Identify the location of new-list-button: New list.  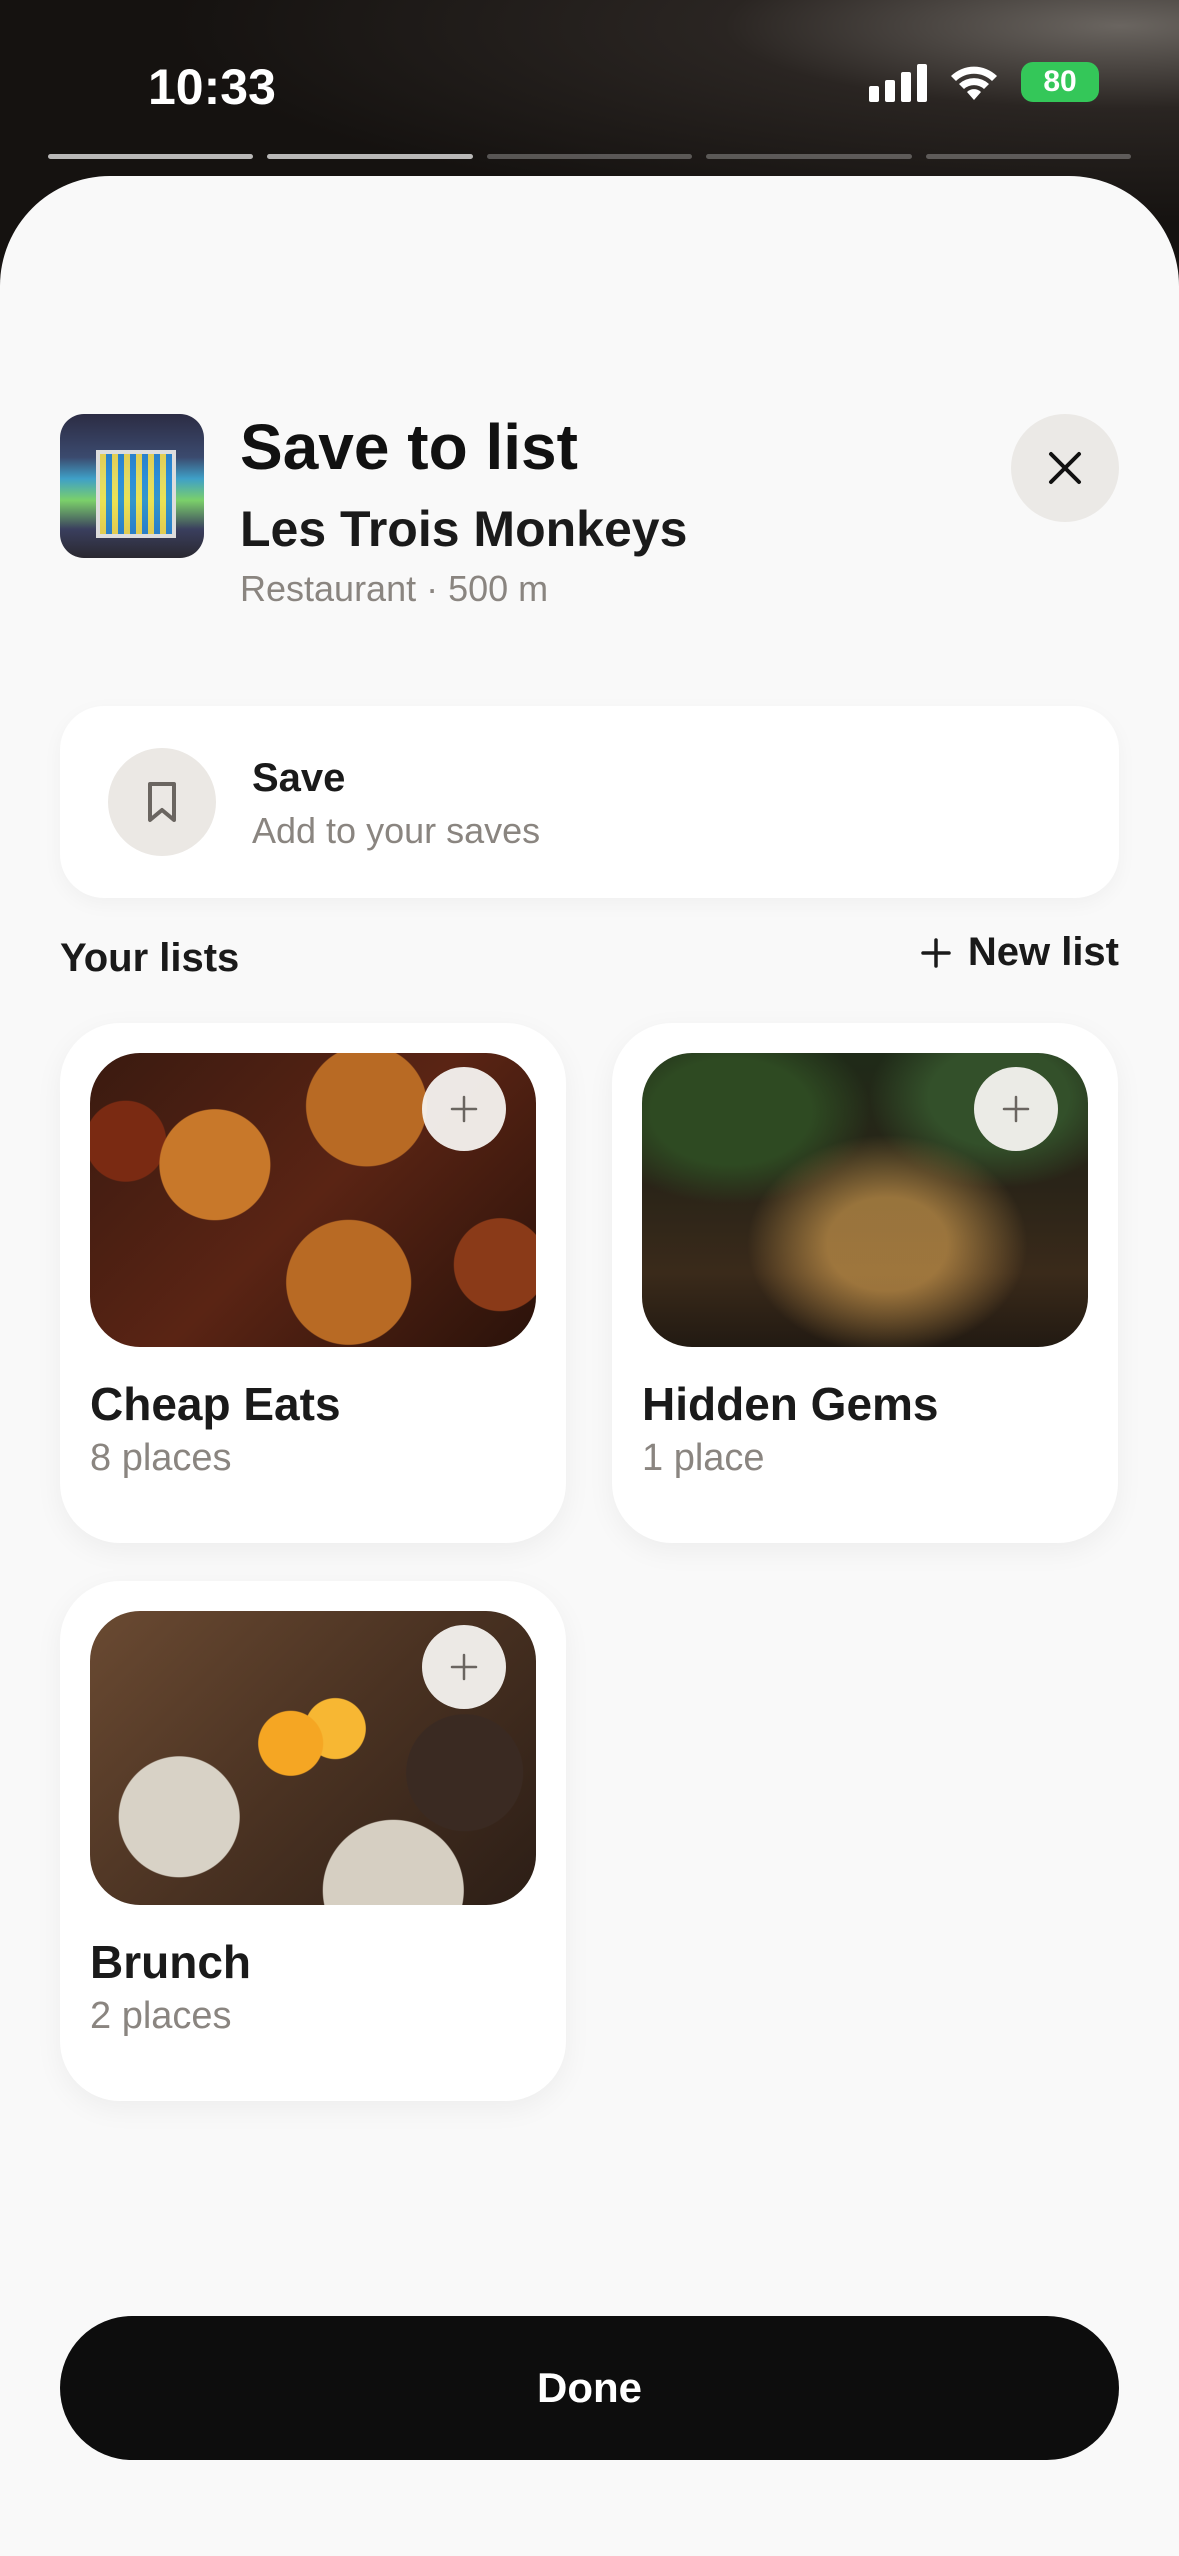
(1019, 952).